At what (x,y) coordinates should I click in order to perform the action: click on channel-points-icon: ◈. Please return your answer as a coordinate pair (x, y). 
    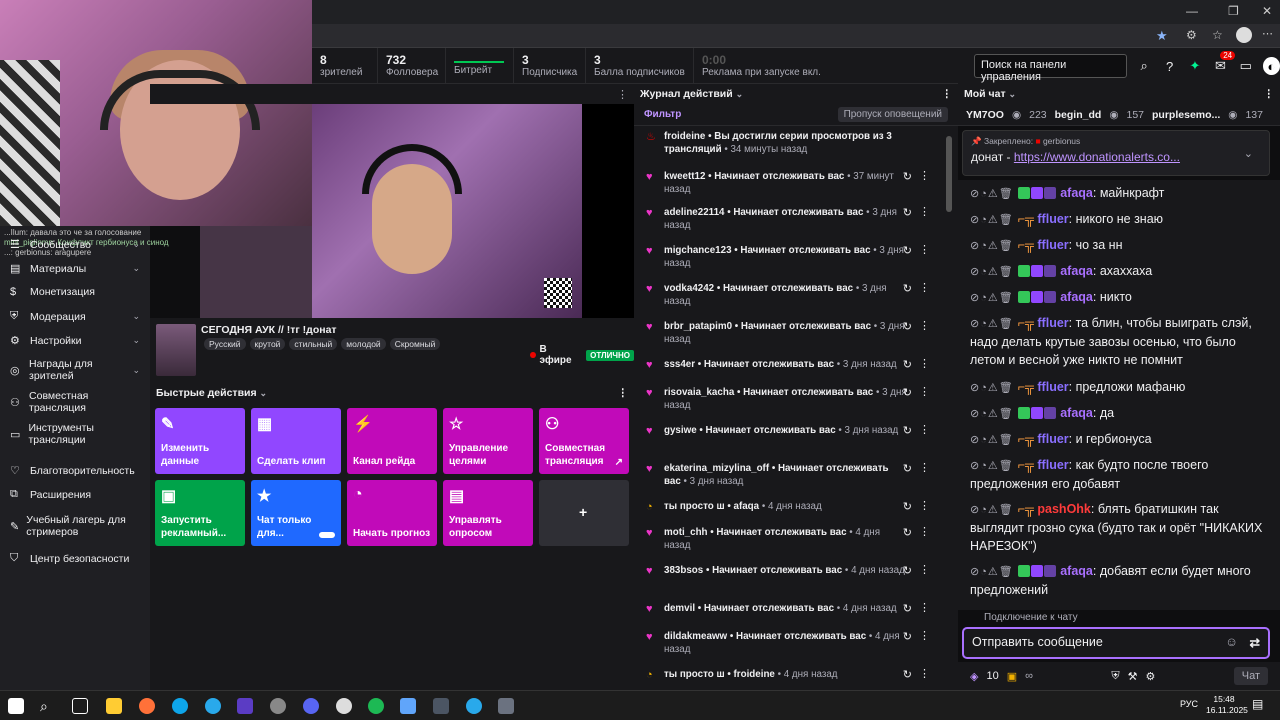
    Looking at the image, I should click on (974, 676).